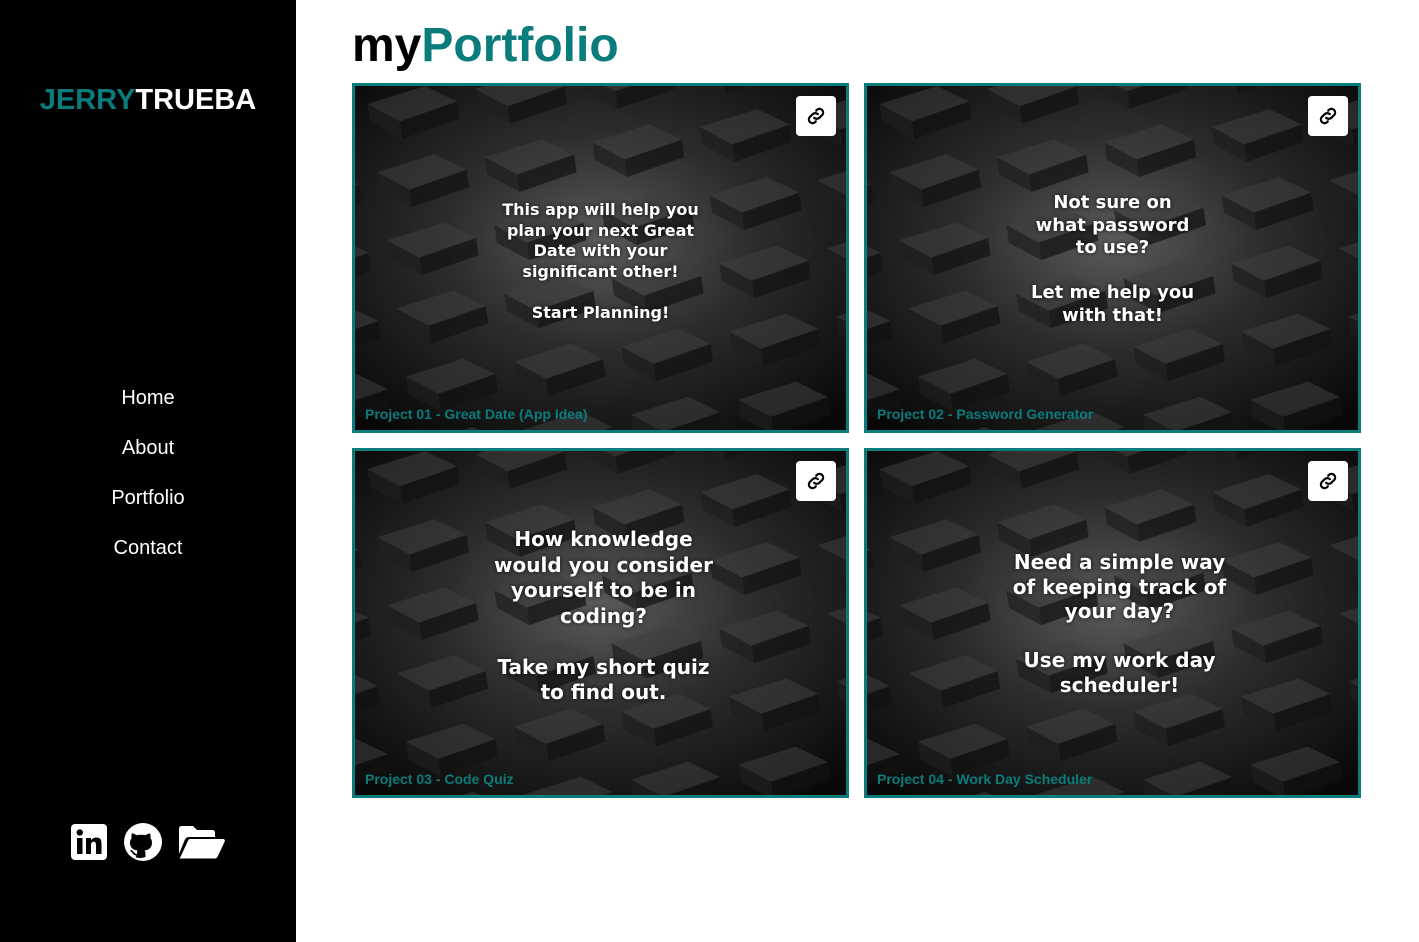  What do you see at coordinates (985, 779) in the screenshot?
I see `project-4-caption: Project 04 - Work Day Scheduler` at bounding box center [985, 779].